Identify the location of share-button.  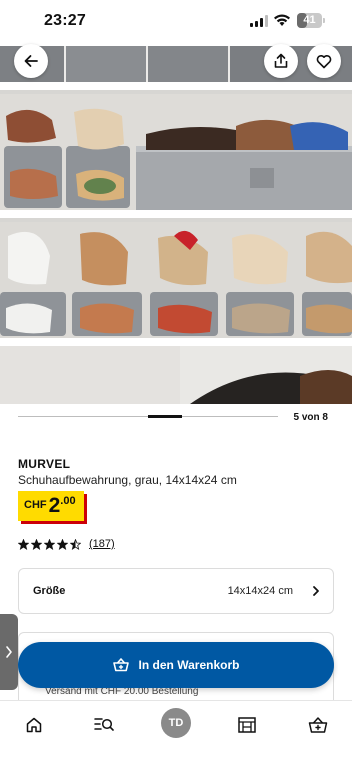
(281, 61).